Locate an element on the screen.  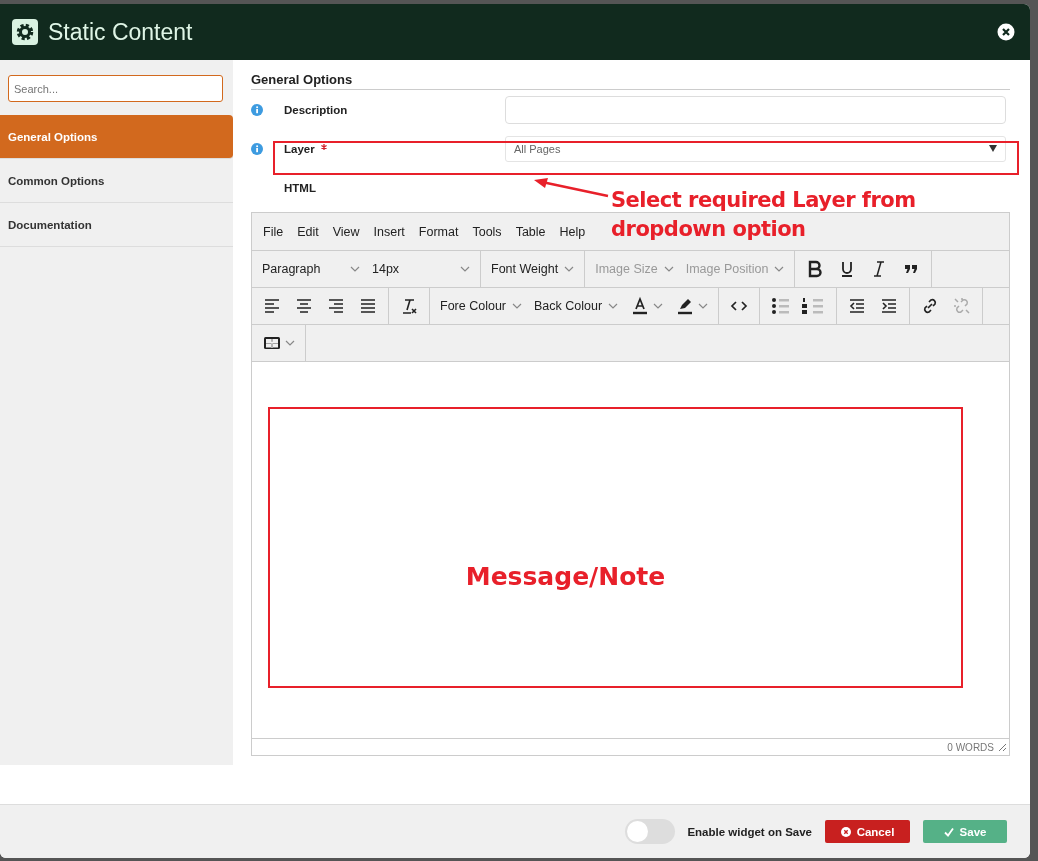
annotation-text: Select required Layer from is located at coordinates (763, 200).